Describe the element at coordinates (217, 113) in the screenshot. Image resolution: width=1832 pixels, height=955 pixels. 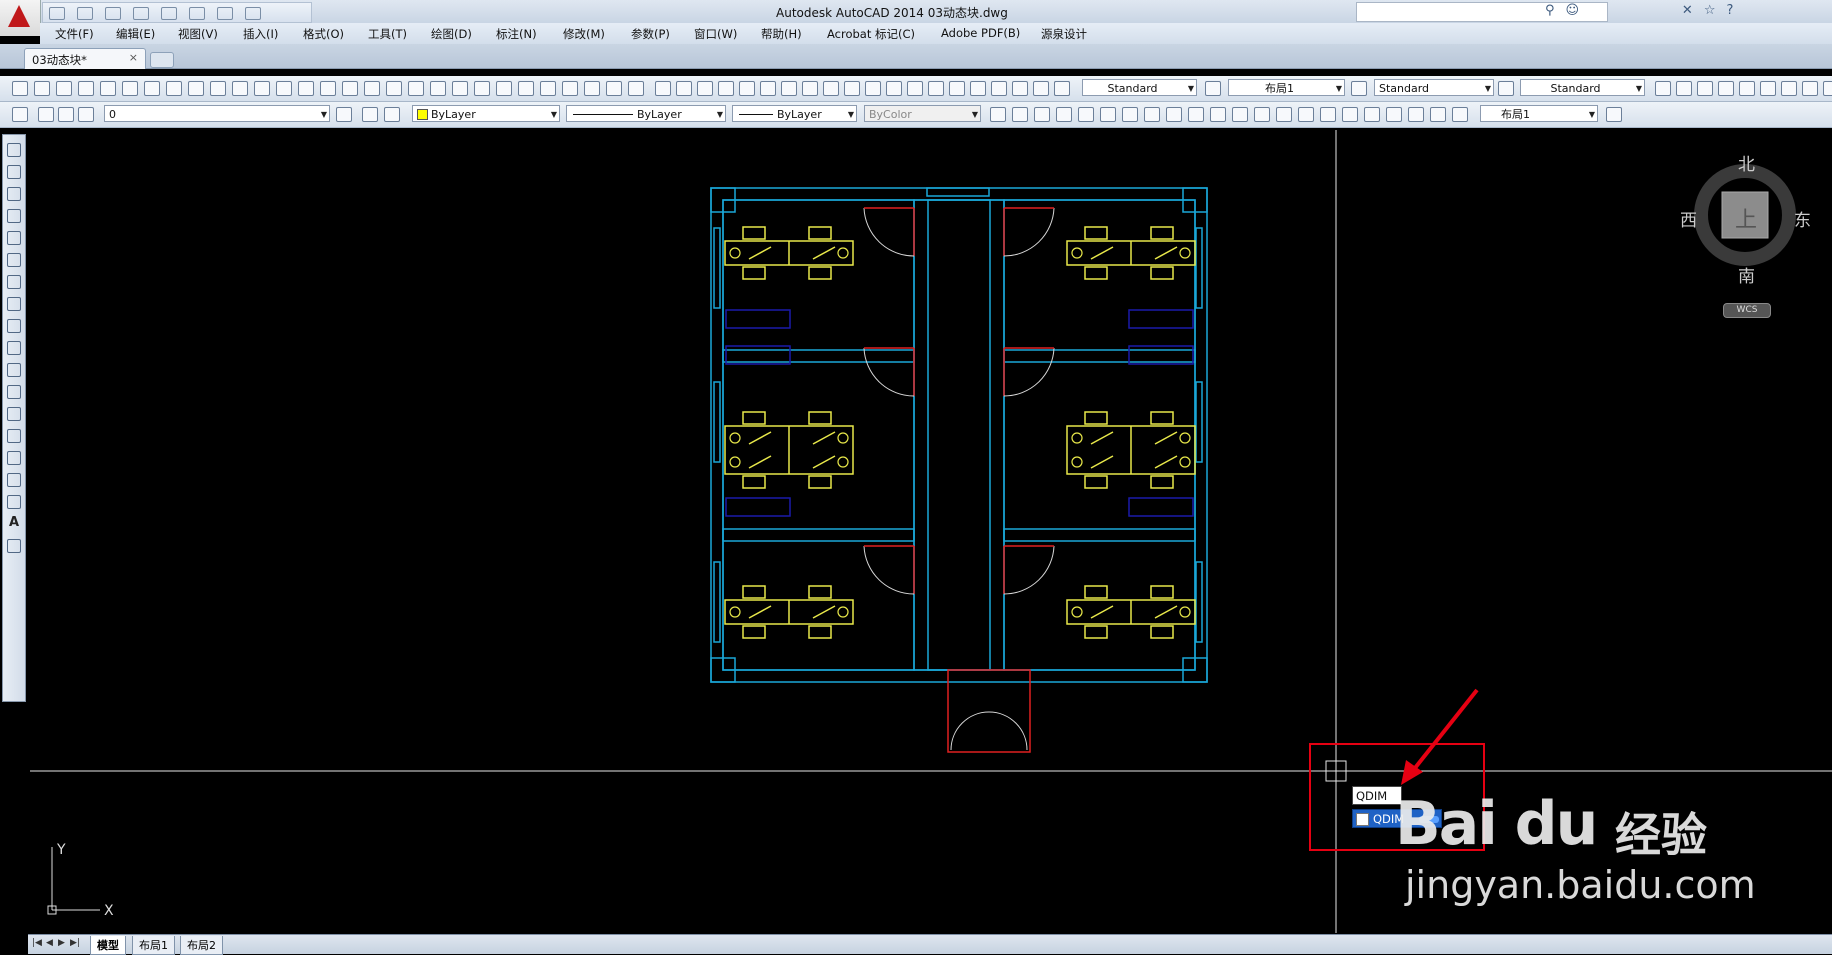
I see `layer-select: 0 ▼` at that location.